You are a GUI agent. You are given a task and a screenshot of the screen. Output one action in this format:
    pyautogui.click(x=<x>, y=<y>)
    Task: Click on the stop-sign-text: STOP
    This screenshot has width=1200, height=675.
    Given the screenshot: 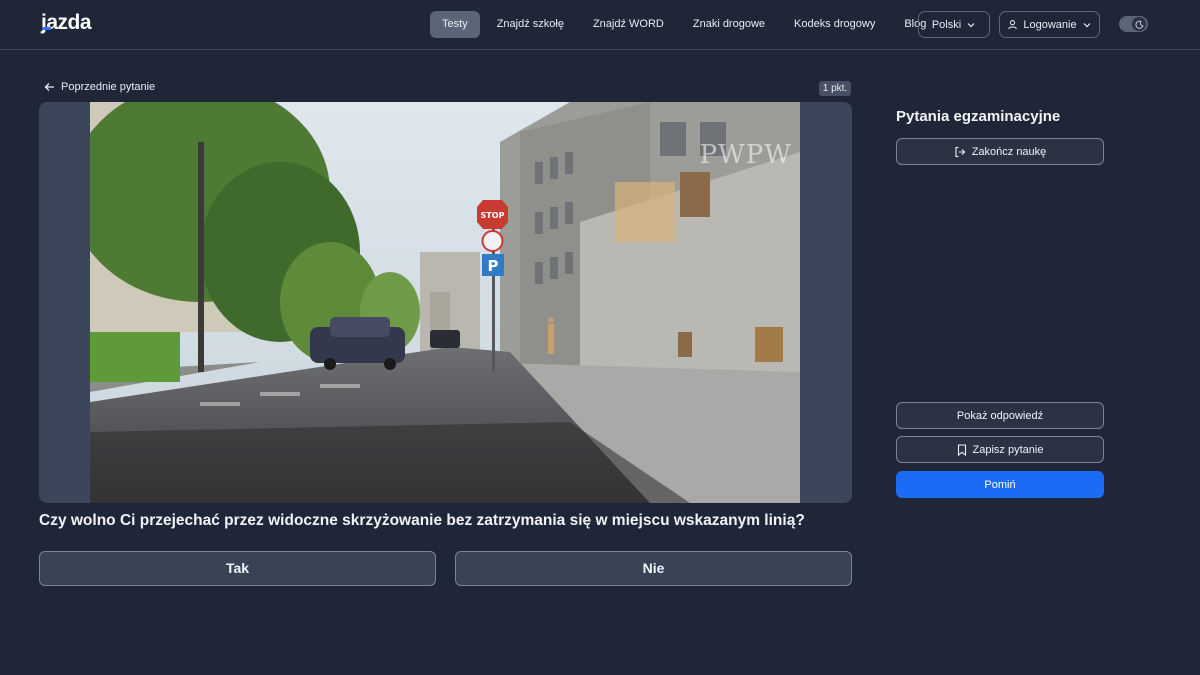 What is the action you would take?
    pyautogui.click(x=493, y=215)
    